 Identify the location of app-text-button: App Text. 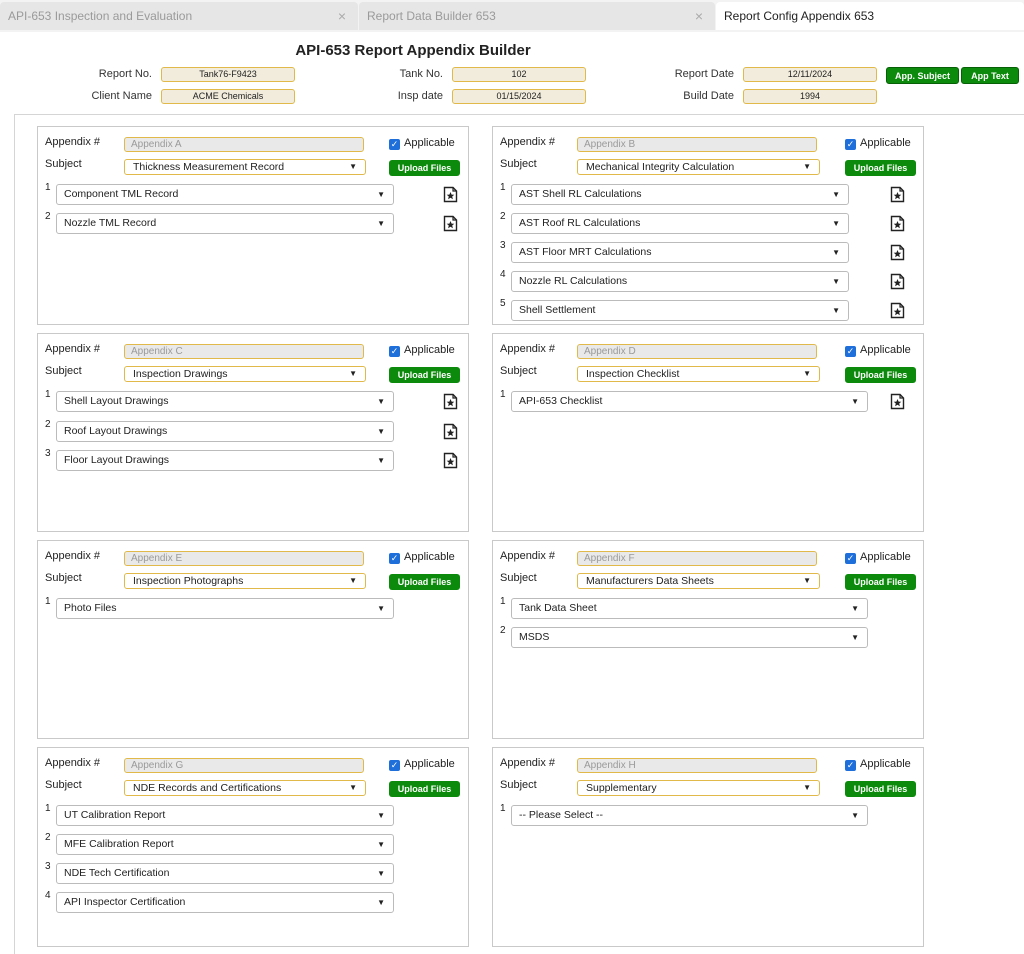
(990, 75).